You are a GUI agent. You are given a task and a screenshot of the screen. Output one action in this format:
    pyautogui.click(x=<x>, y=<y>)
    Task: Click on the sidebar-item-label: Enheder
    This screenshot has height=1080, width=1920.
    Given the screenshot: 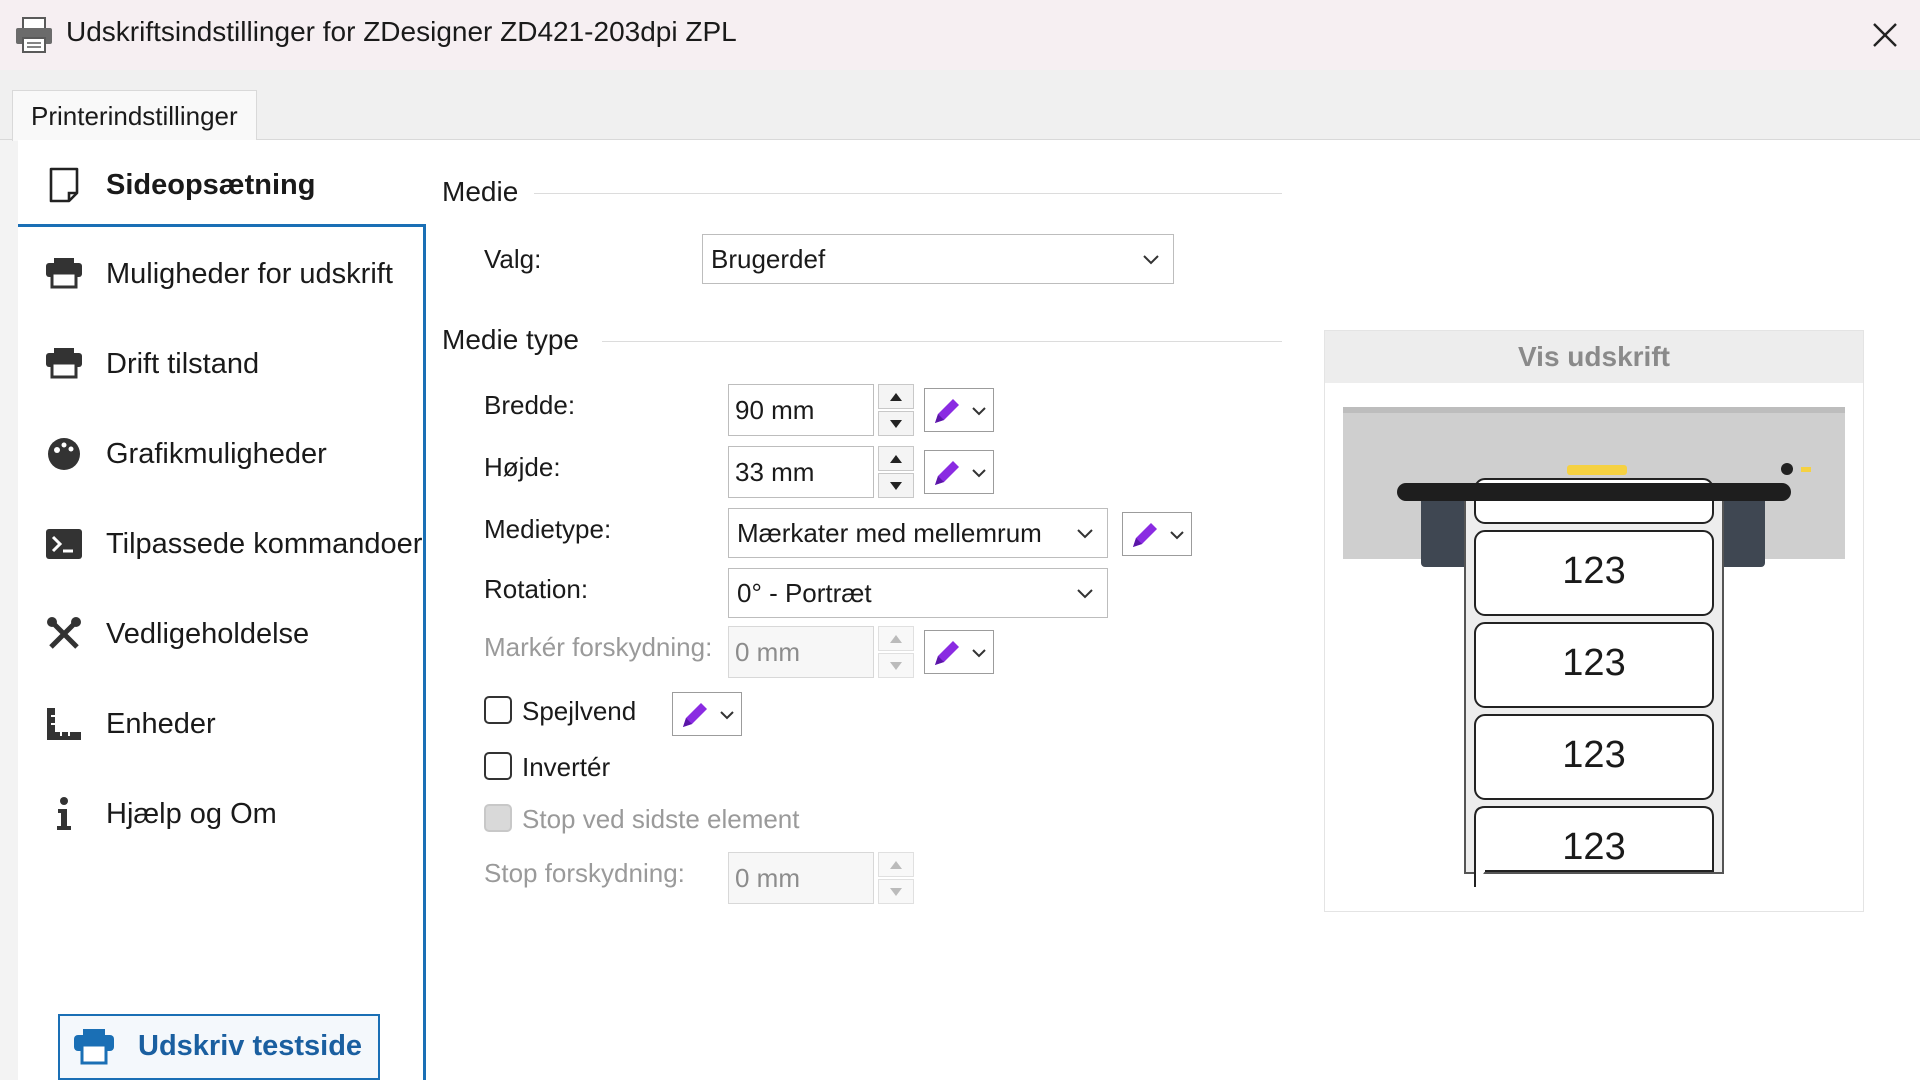 What is the action you would take?
    pyautogui.click(x=161, y=723)
    